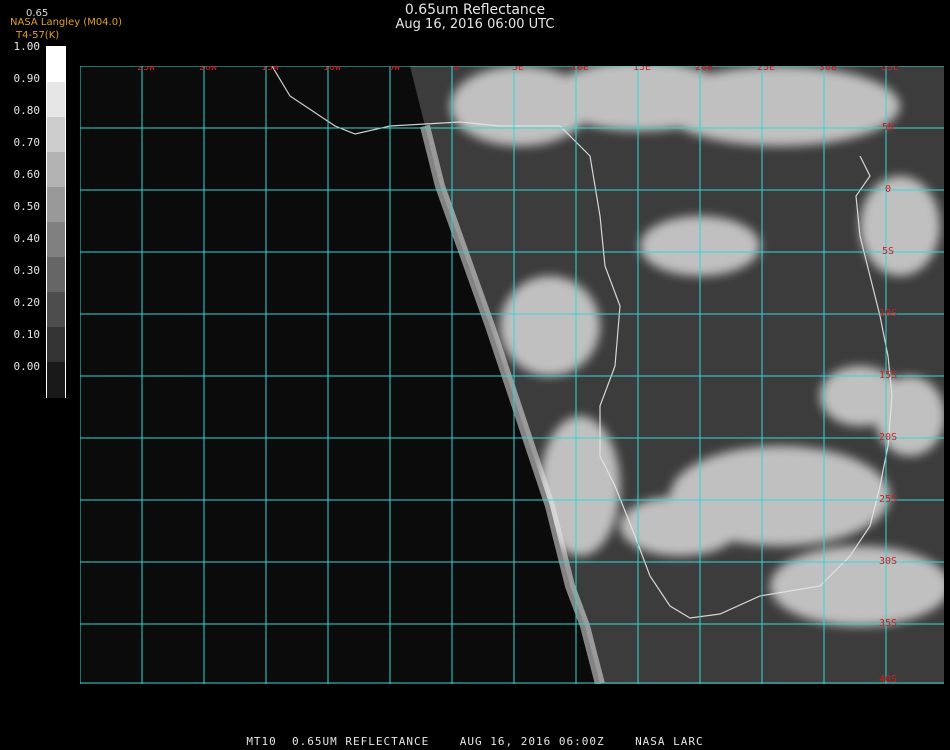  What do you see at coordinates (766, 69) in the screenshot?
I see `longitude-label: 25E` at bounding box center [766, 69].